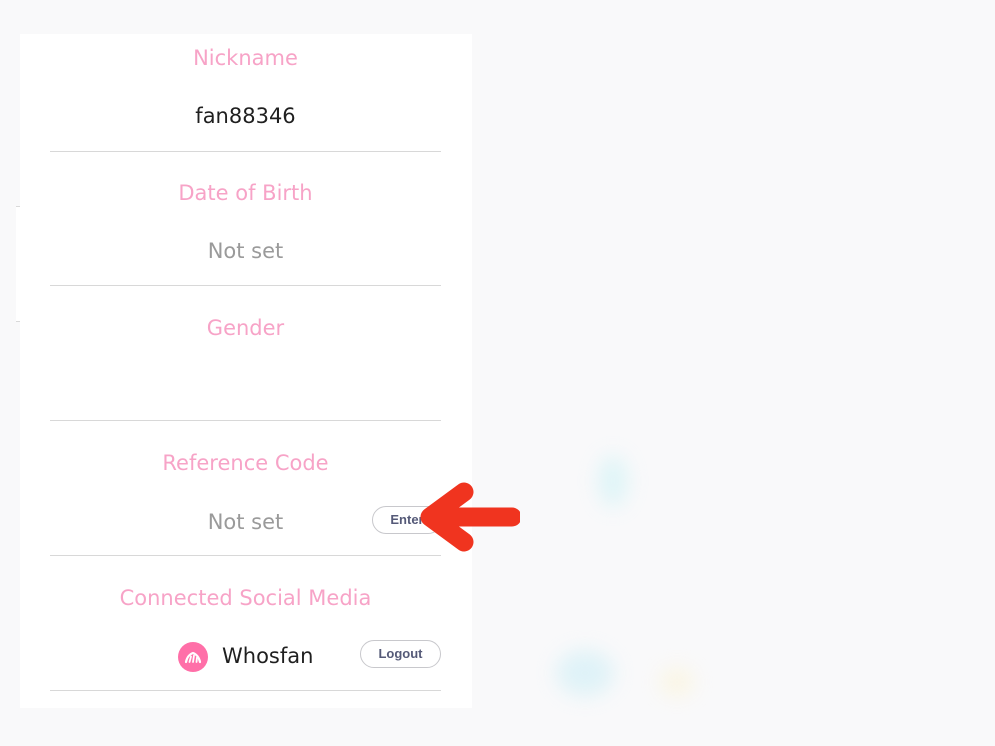 The image size is (995, 746). What do you see at coordinates (245, 328) in the screenshot?
I see `gender-label: Gender` at bounding box center [245, 328].